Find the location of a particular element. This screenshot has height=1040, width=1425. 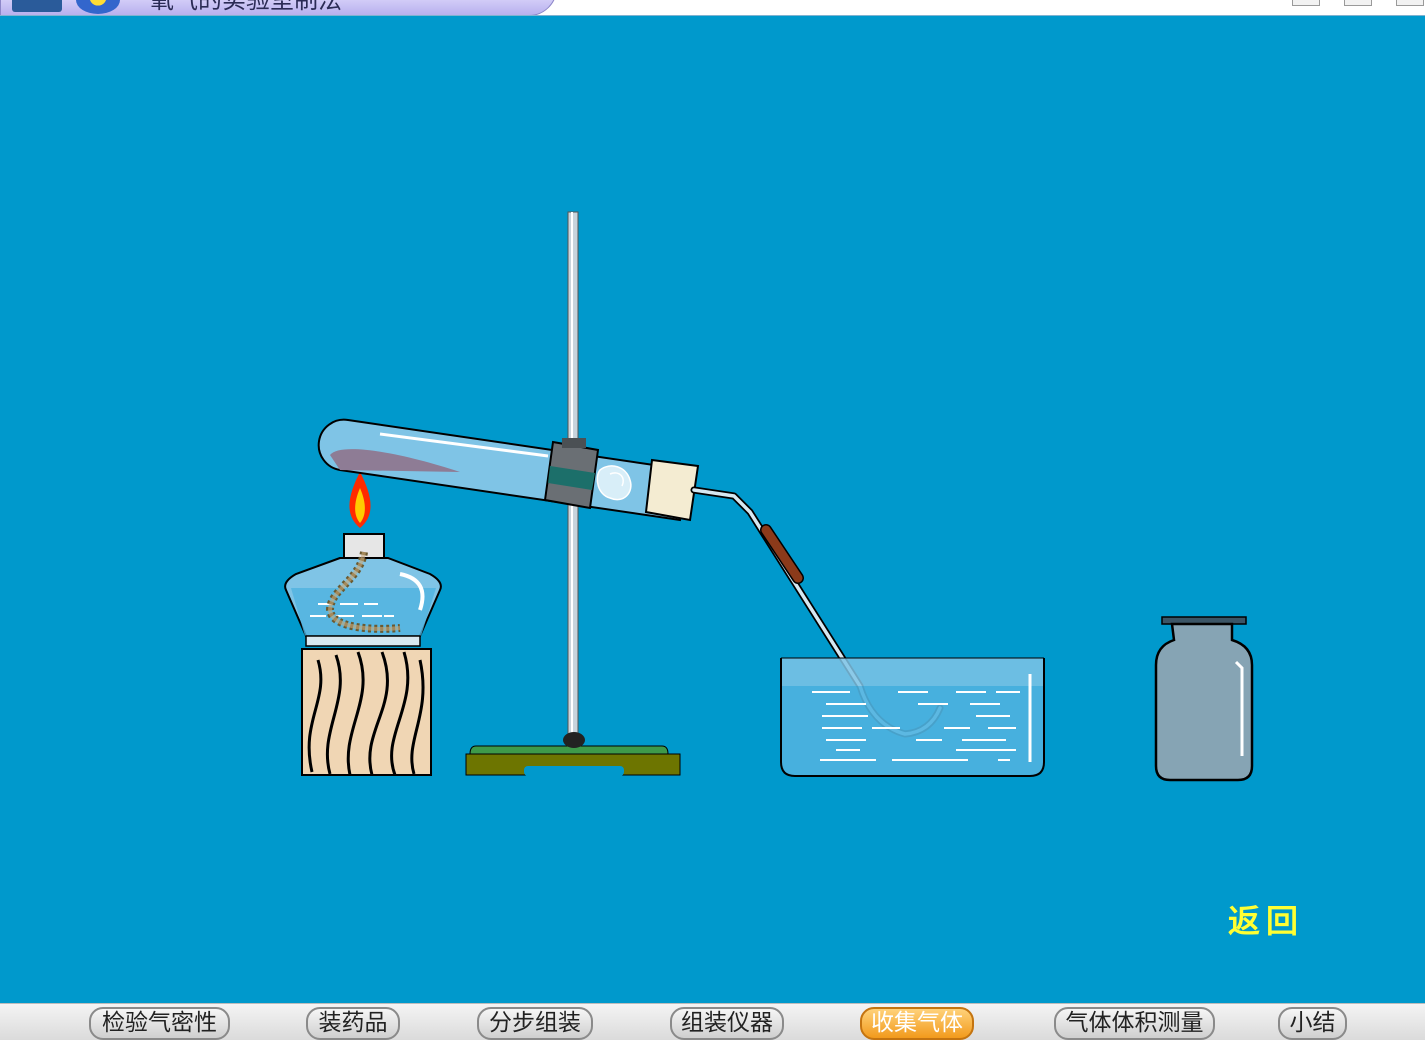

wooden-block-icon is located at coordinates (366, 712).